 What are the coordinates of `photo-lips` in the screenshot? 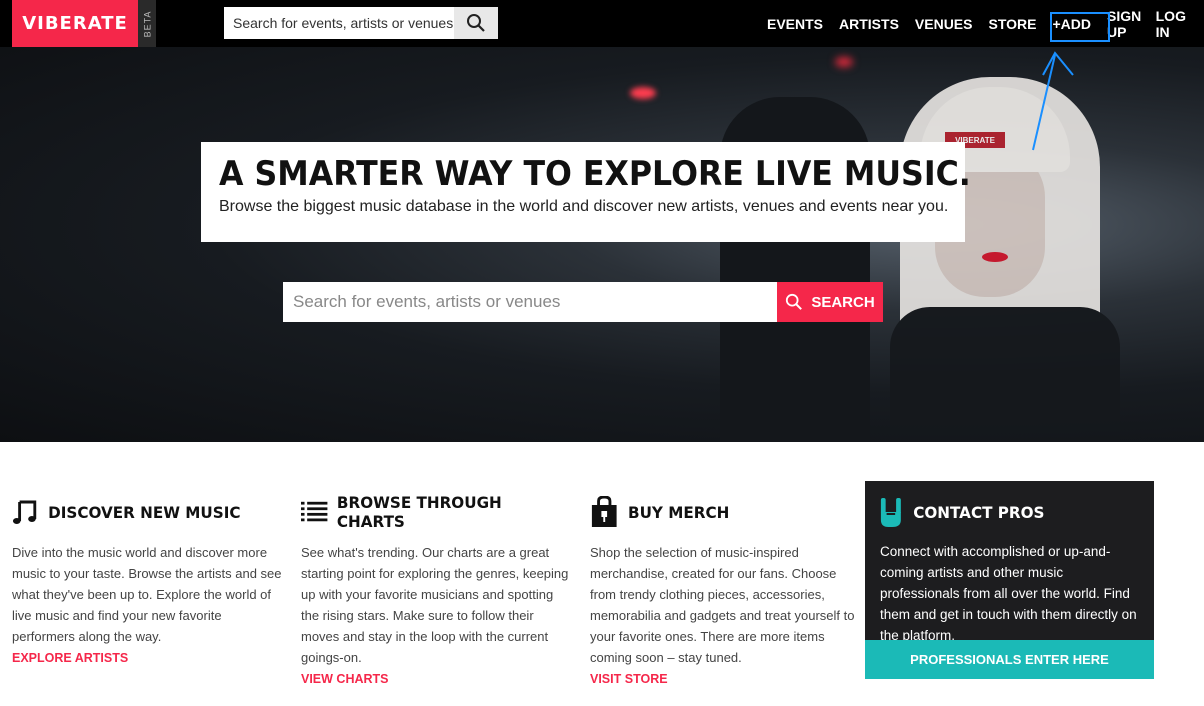 It's located at (995, 257).